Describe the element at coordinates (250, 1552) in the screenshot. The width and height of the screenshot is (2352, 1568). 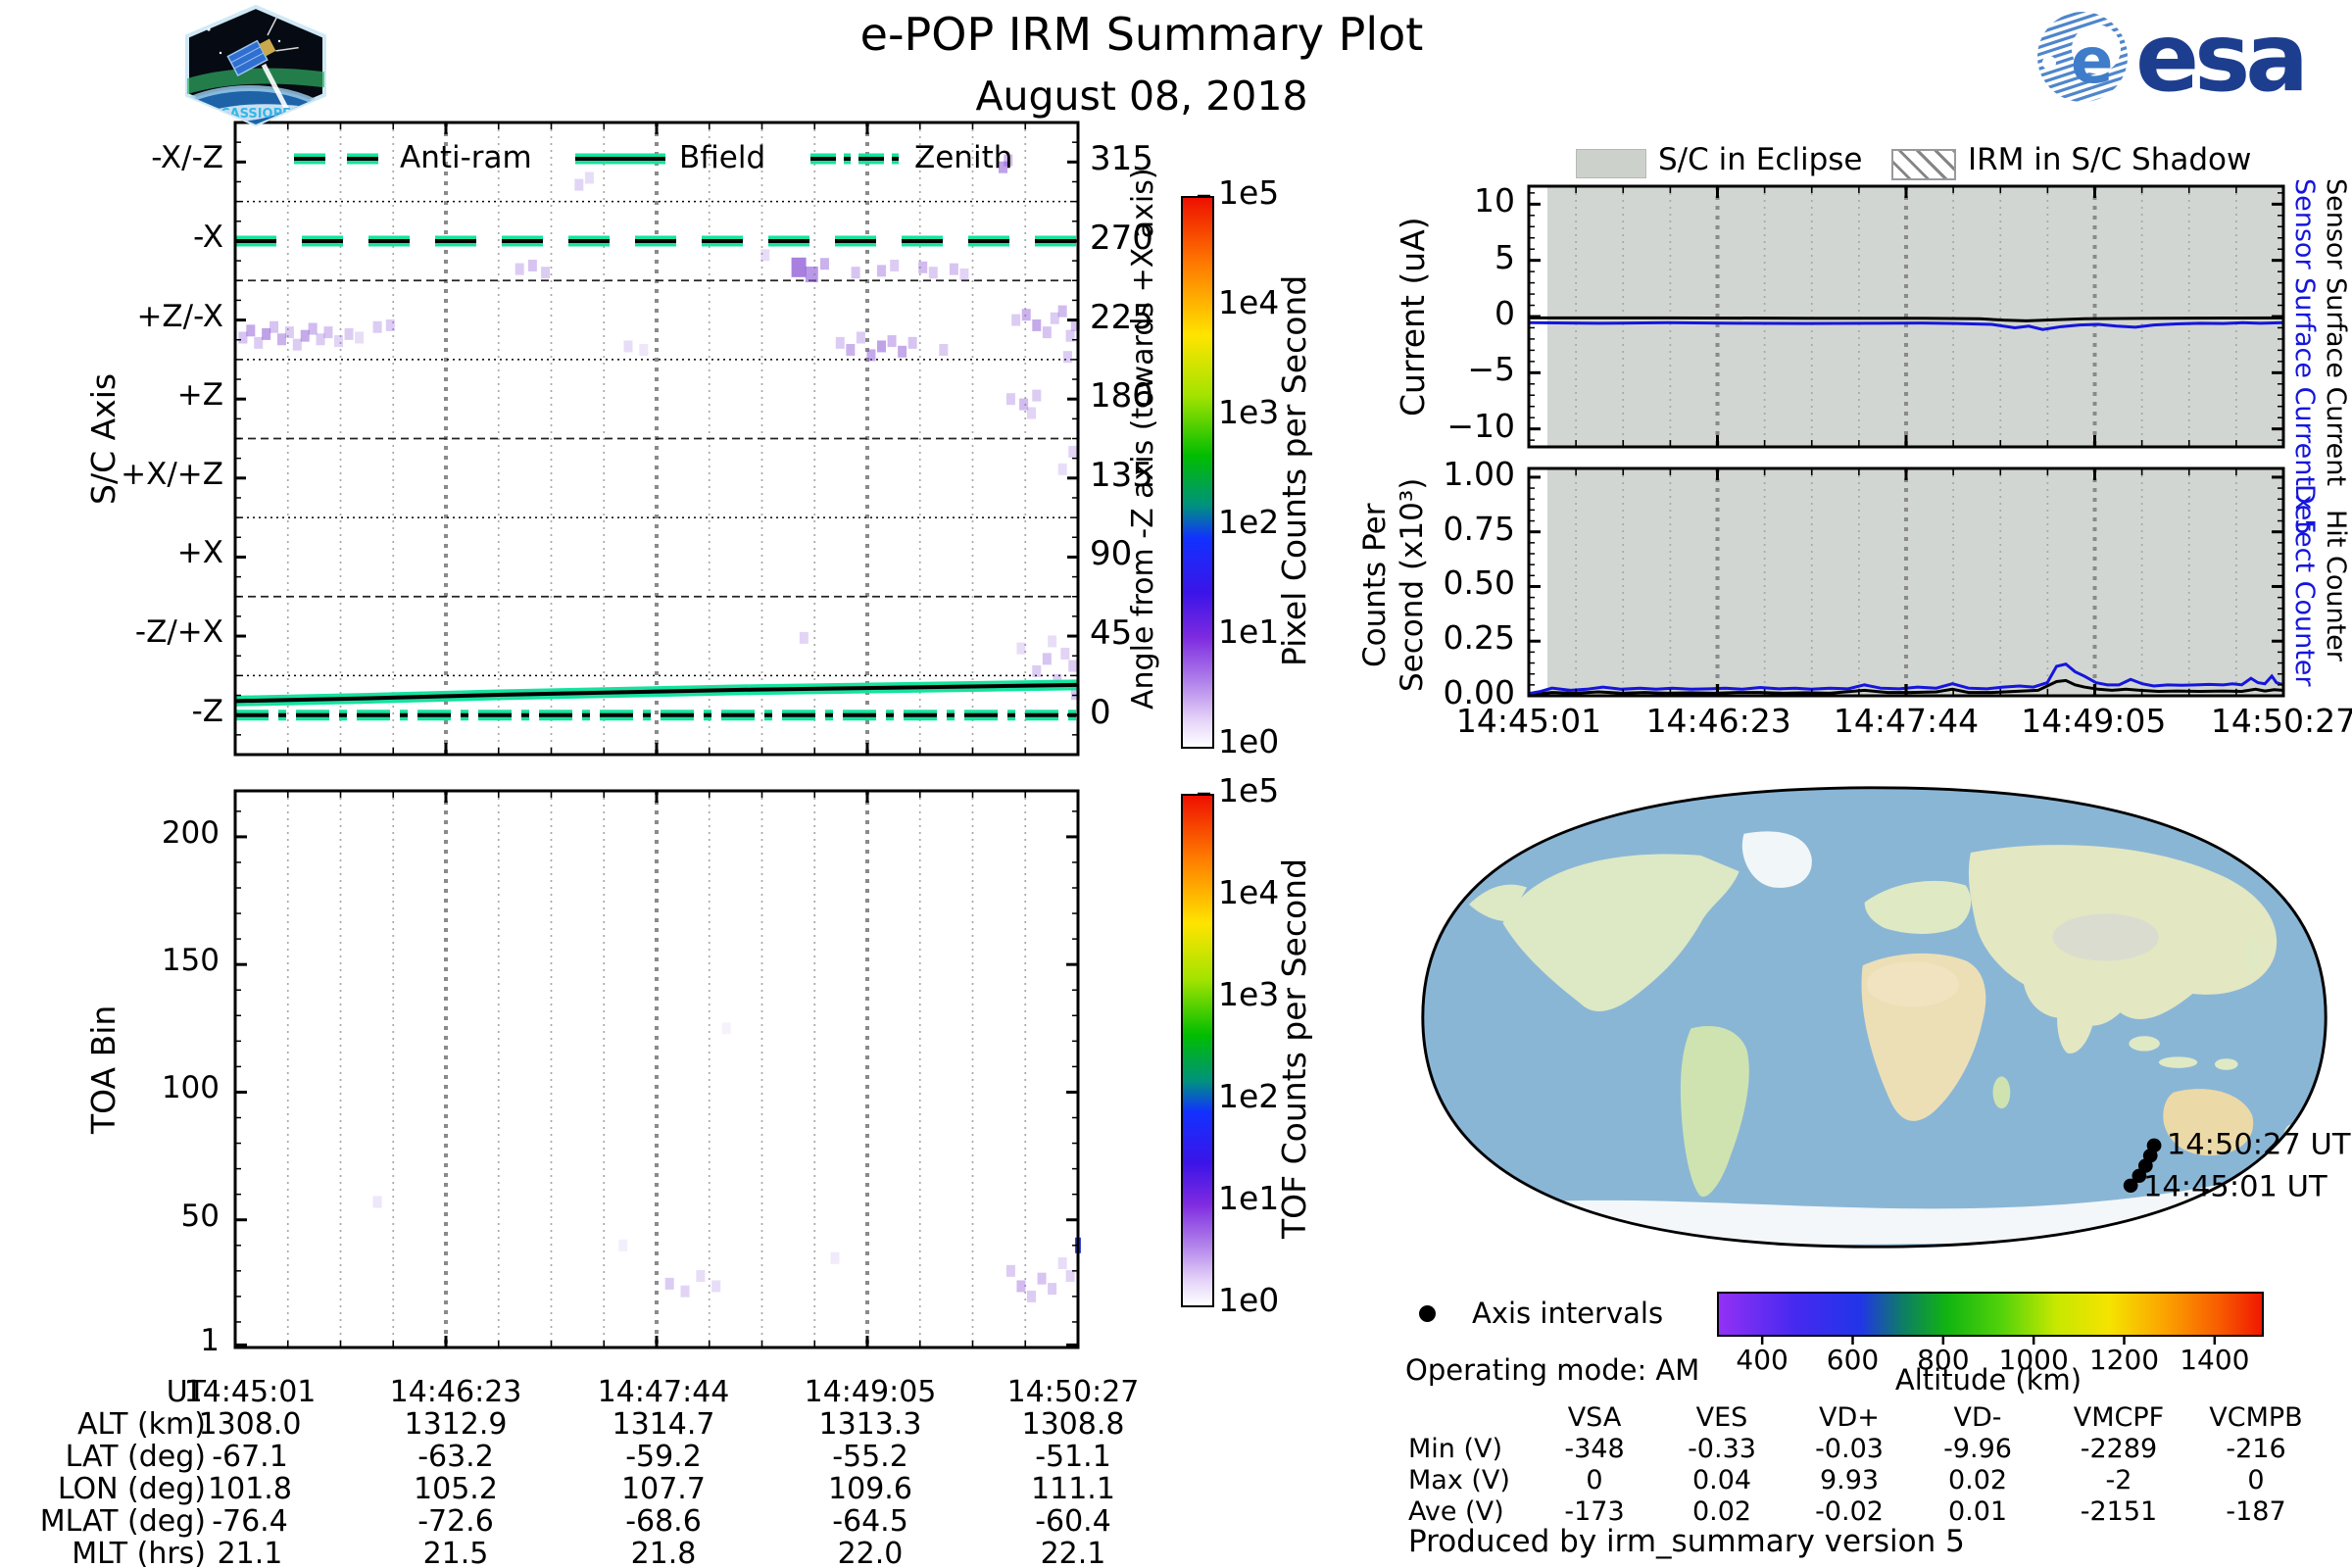
I see `ephemeris-cell: 21.1` at that location.